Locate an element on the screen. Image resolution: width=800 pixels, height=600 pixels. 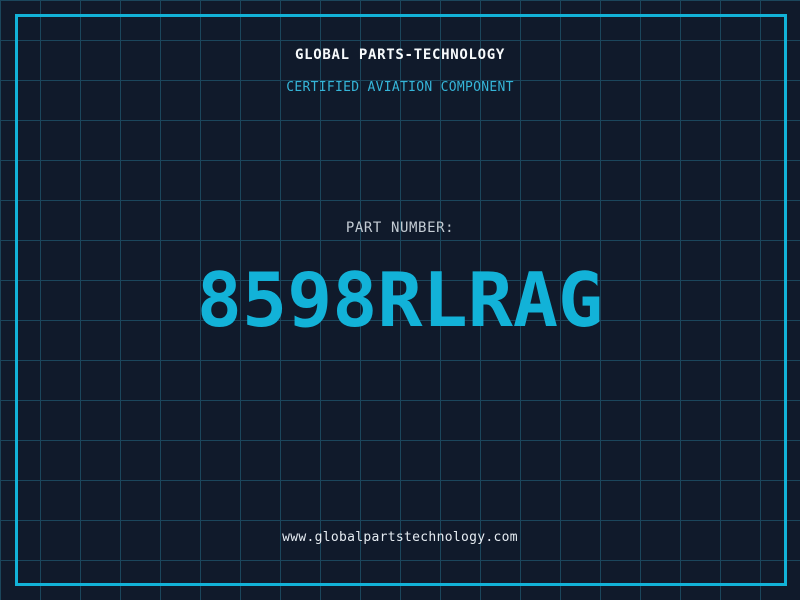
company-name: GLOBAL PARTS-TECHNOLOGY is located at coordinates (400, 55).